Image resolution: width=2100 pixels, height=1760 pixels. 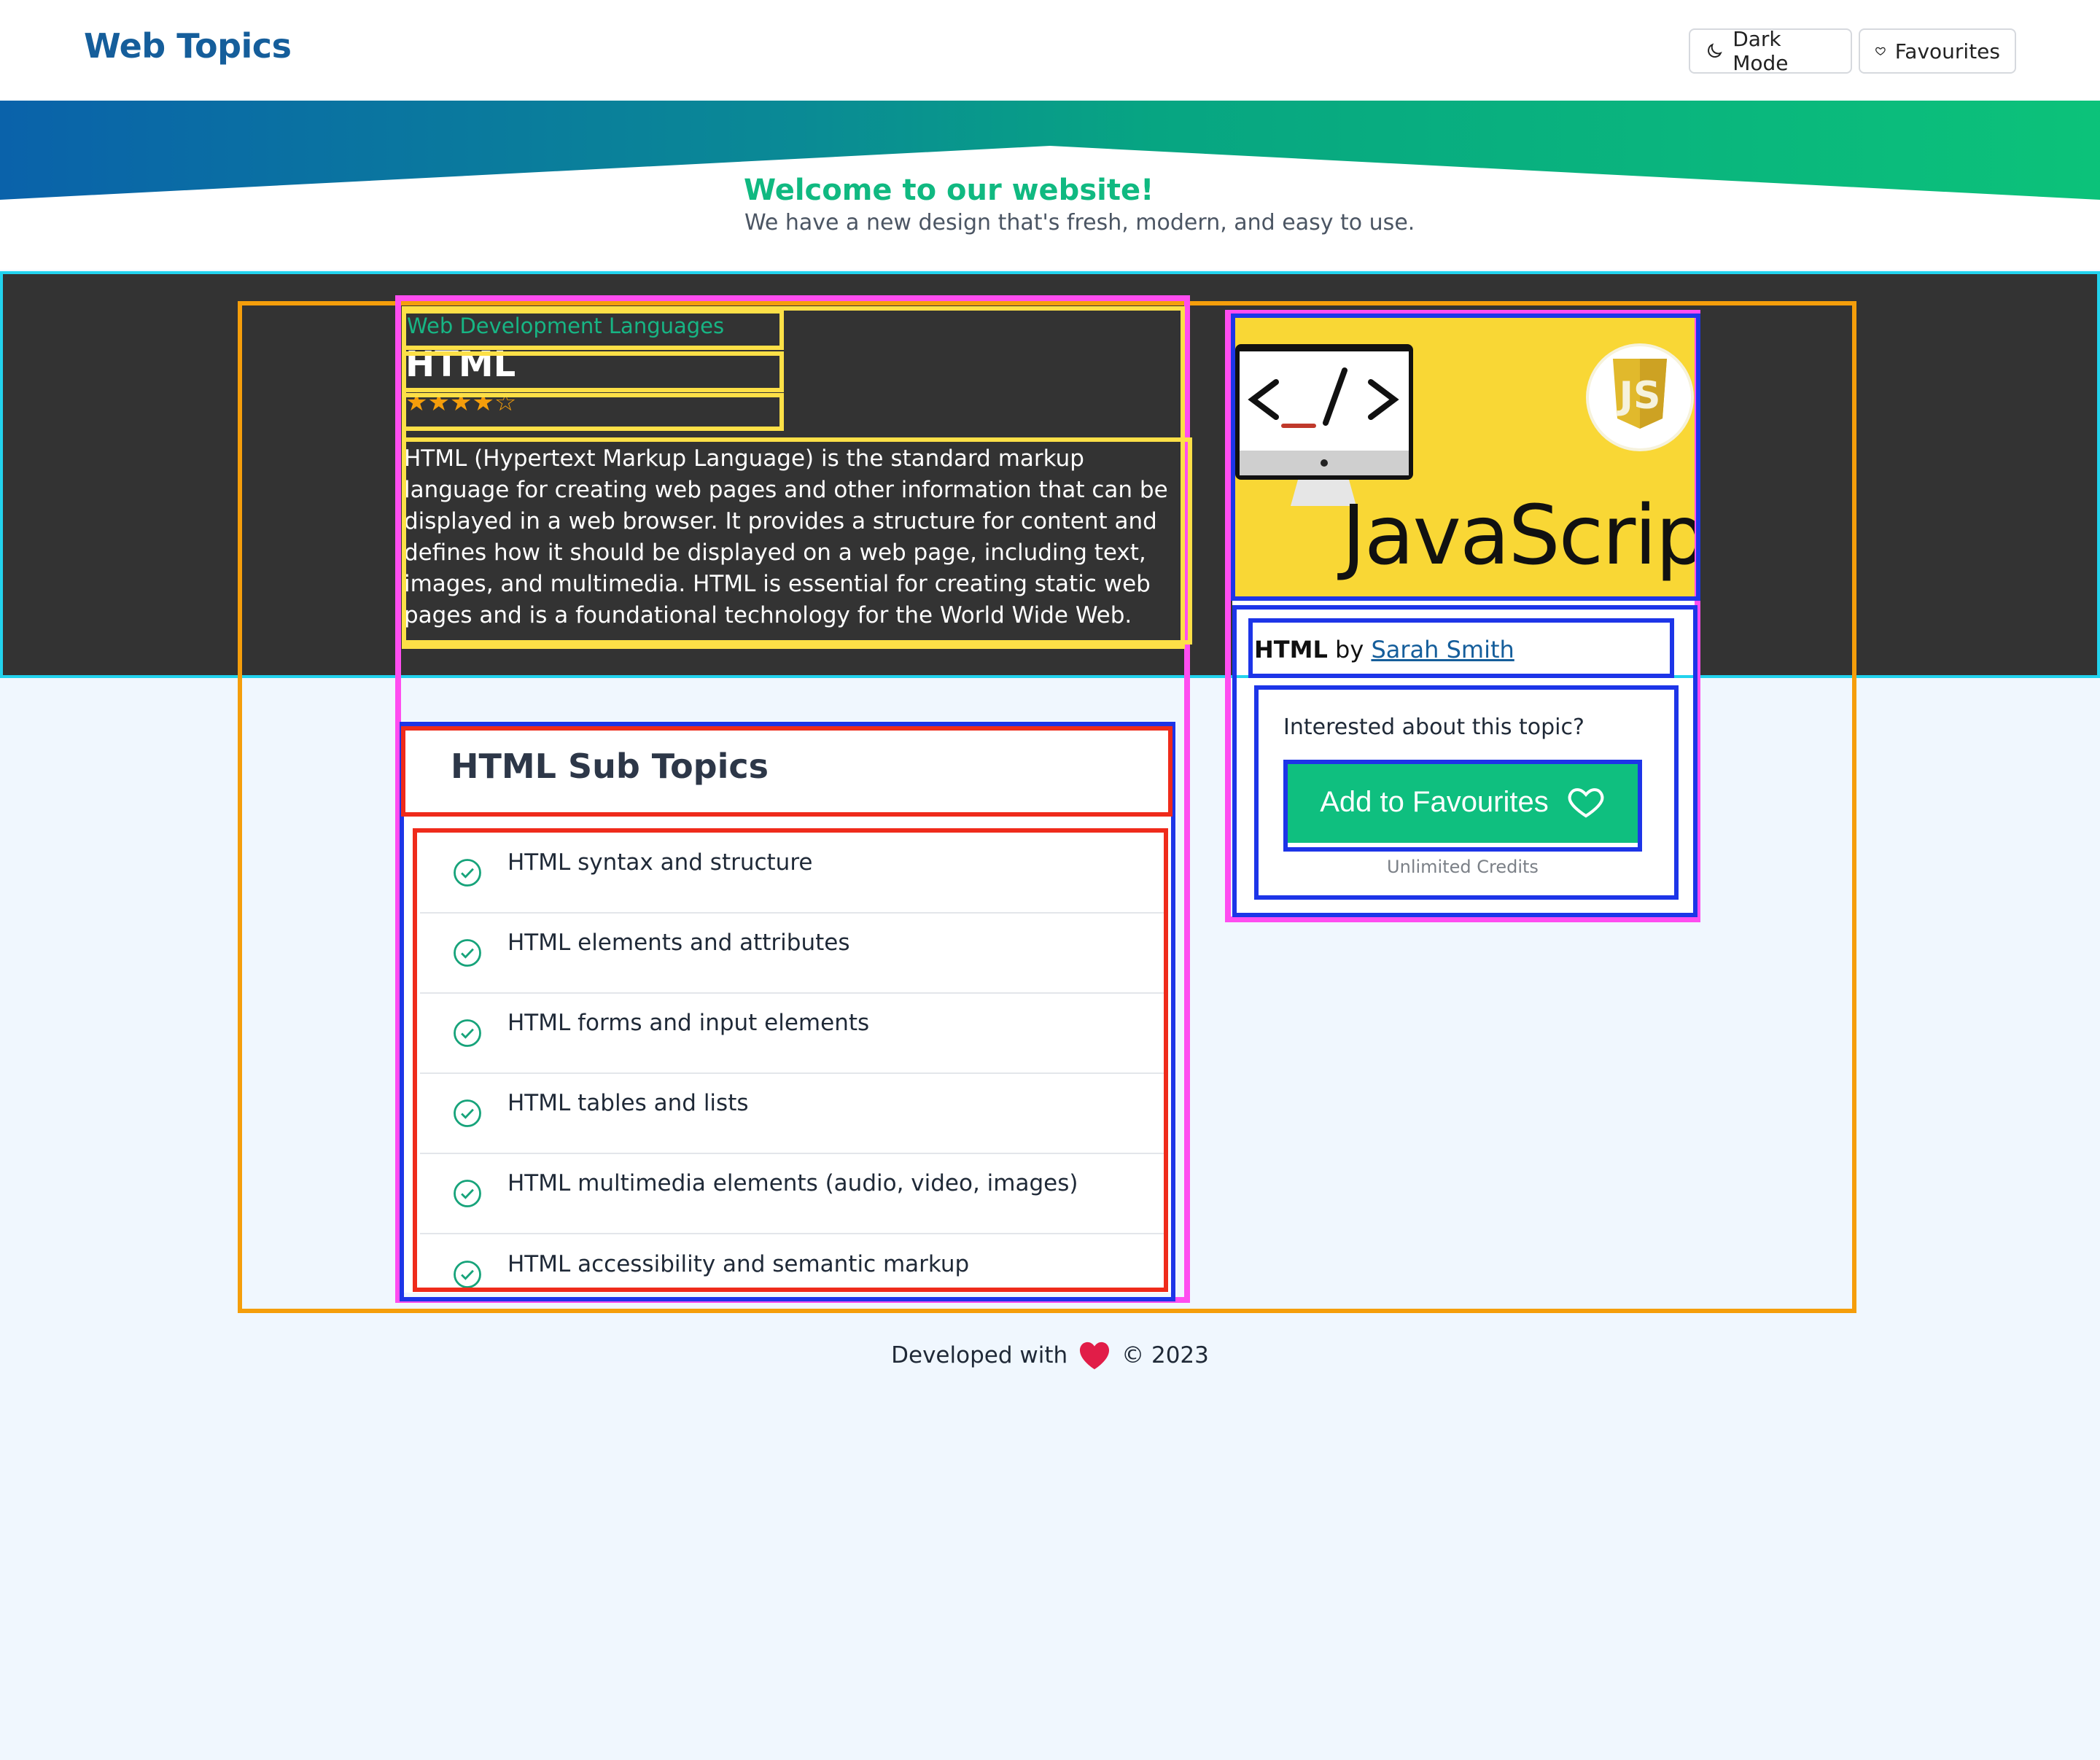 What do you see at coordinates (1715, 51) in the screenshot?
I see `moon-icon` at bounding box center [1715, 51].